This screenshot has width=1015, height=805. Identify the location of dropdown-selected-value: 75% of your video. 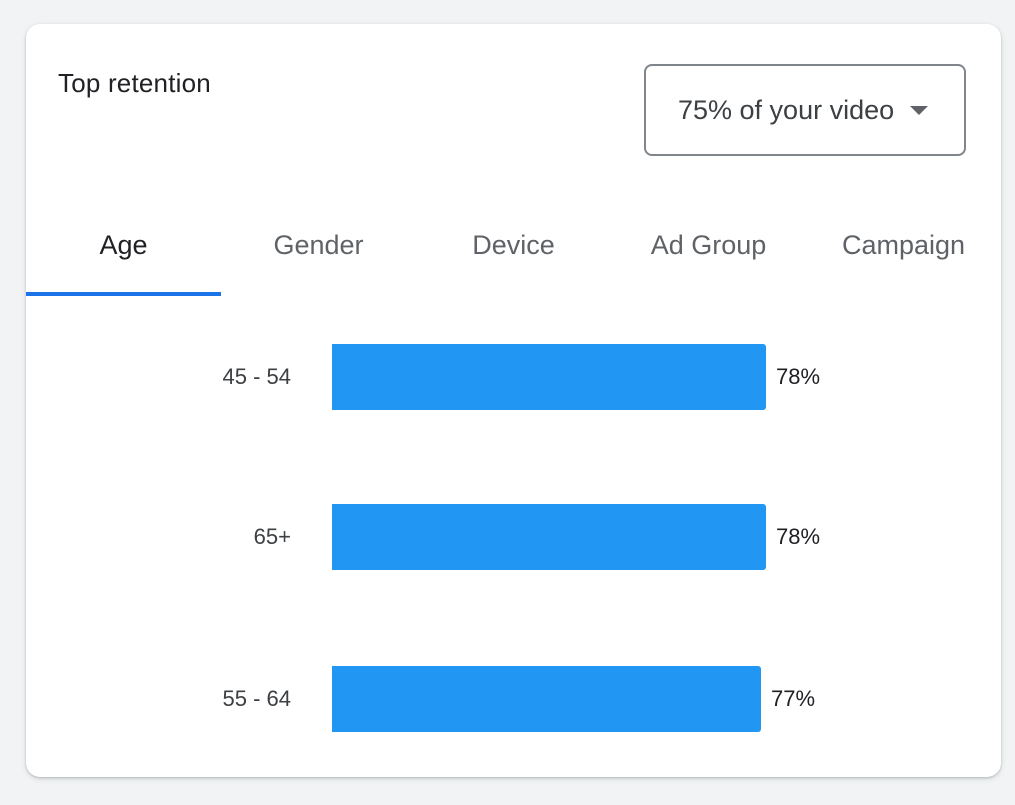
(786, 109).